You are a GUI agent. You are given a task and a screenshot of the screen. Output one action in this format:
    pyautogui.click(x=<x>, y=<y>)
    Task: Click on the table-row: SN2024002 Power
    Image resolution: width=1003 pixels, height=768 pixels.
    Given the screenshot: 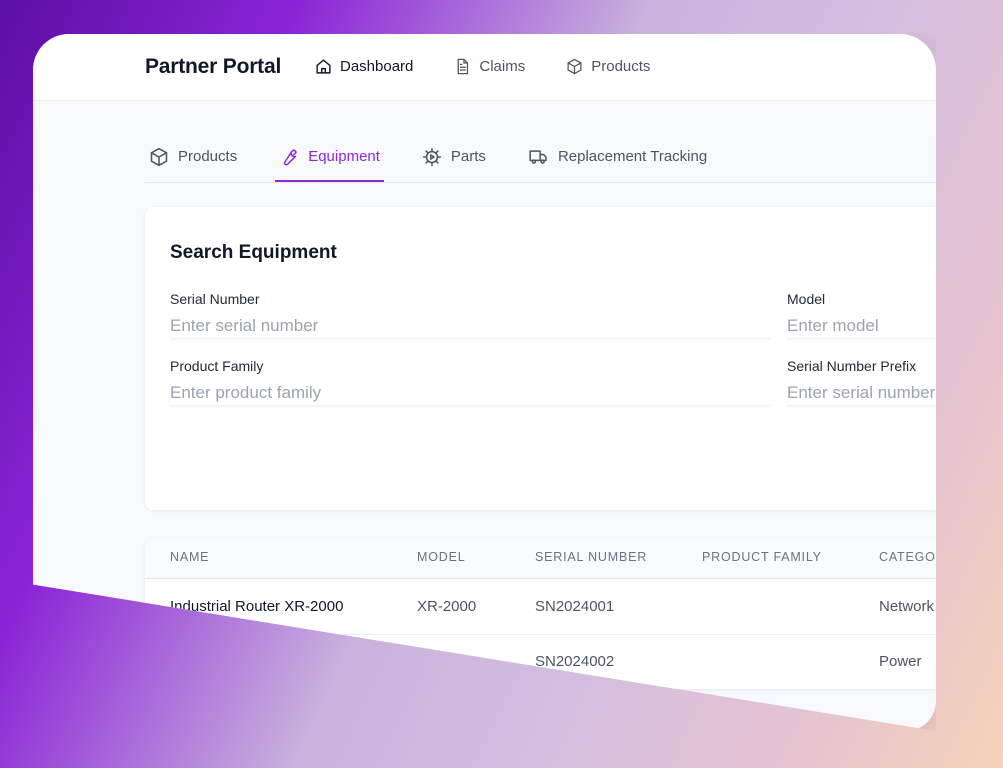 What is the action you would take?
    pyautogui.click(x=540, y=661)
    